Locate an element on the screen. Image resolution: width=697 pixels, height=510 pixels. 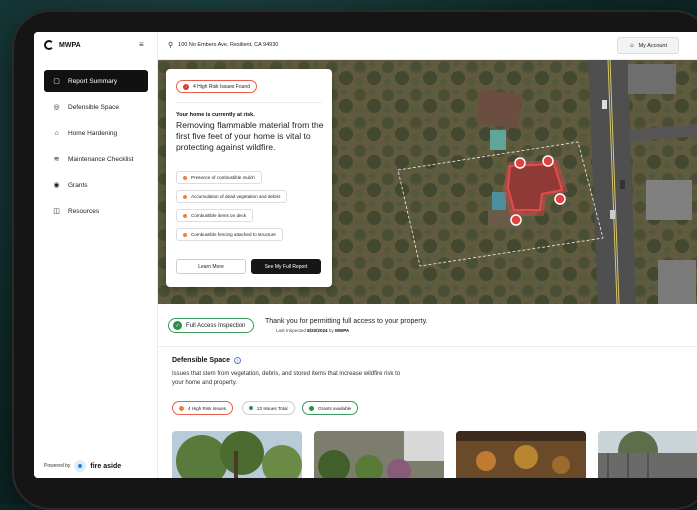
chip-label: Grants available is located at coordinates (335, 408).